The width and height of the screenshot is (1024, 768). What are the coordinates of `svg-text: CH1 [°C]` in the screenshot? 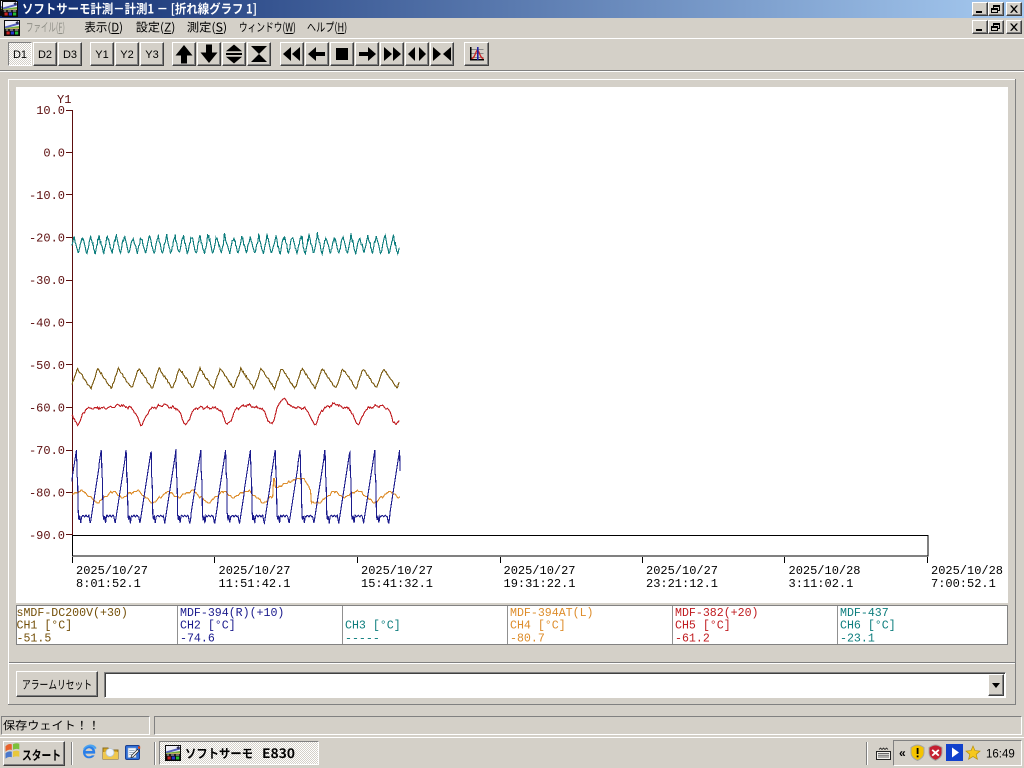 It's located at (45, 626).